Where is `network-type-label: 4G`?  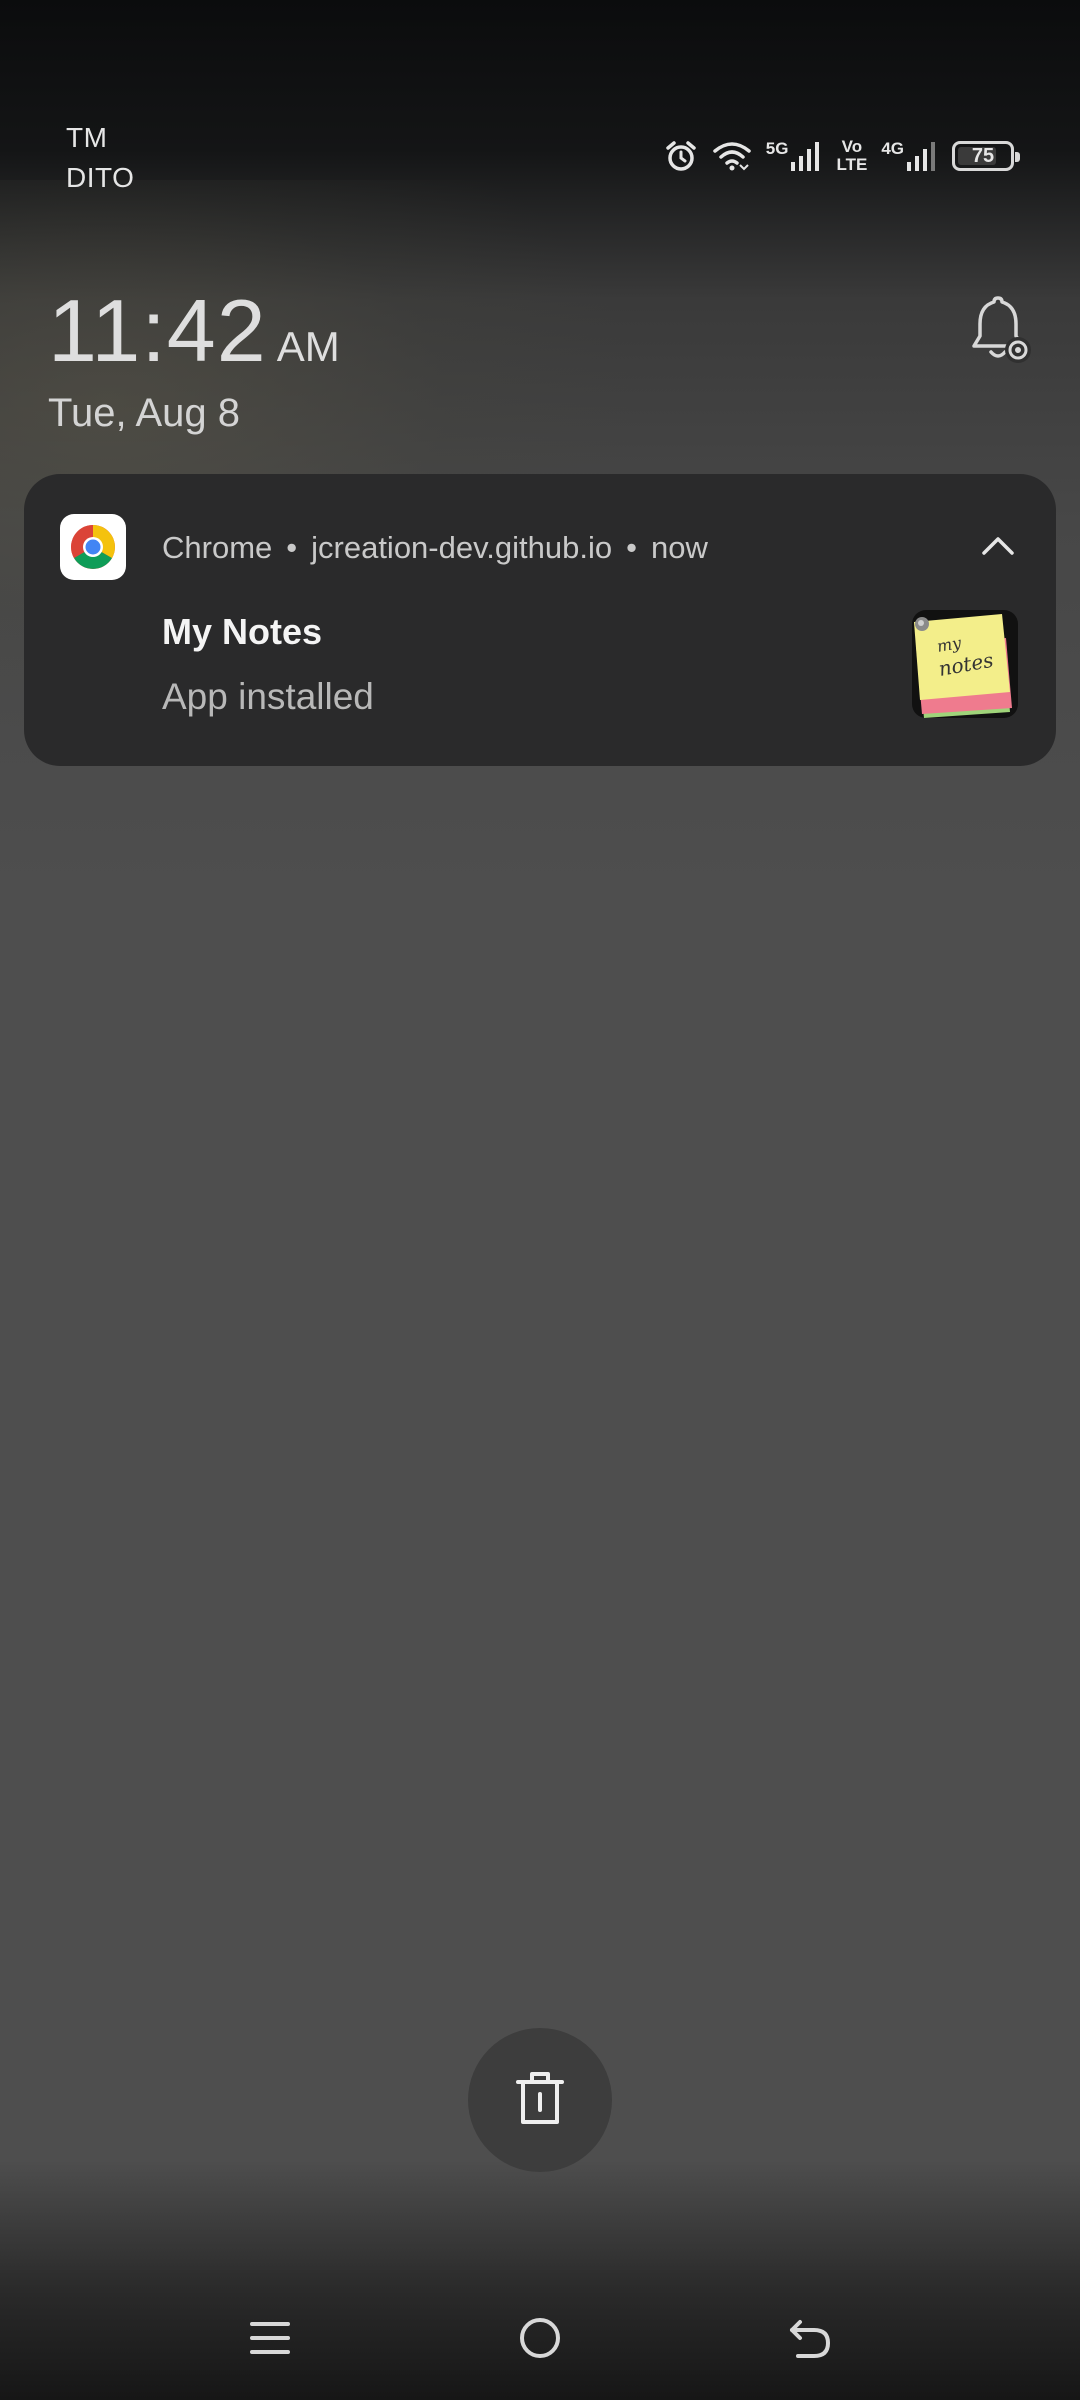
network-type-label: 4G is located at coordinates (892, 148).